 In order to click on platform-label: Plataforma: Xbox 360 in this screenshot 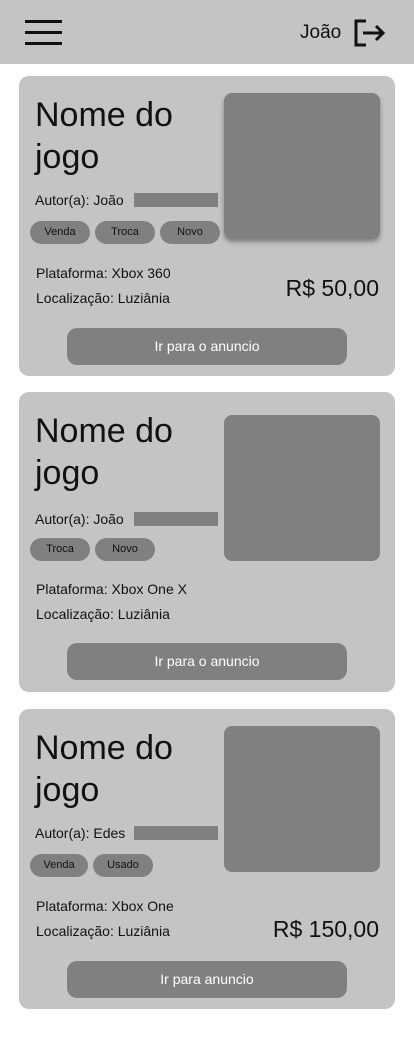, I will do `click(103, 273)`.